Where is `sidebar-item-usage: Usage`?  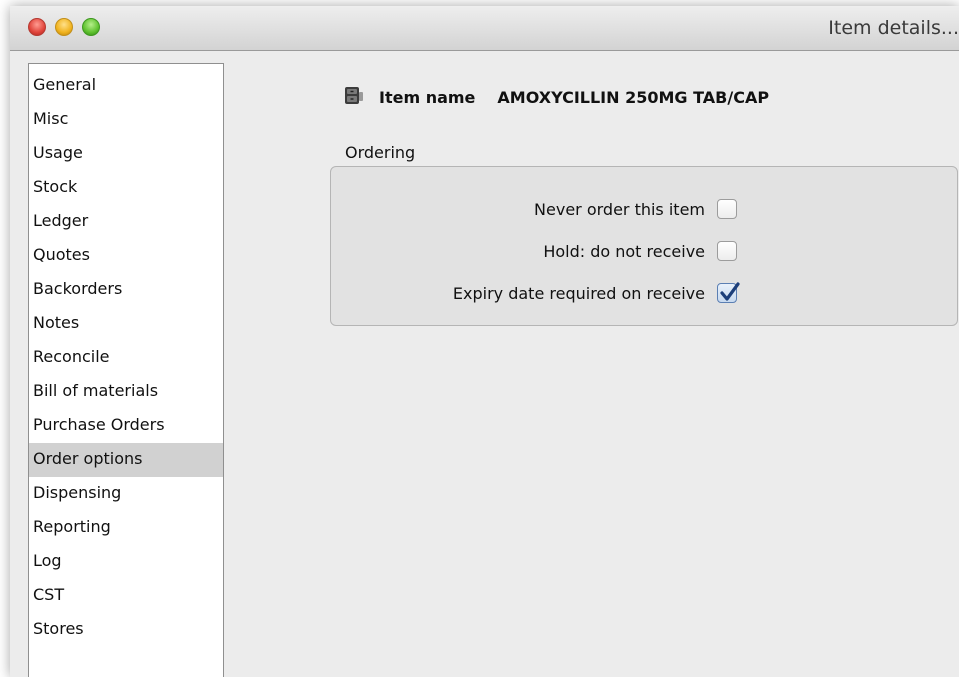
sidebar-item-usage: Usage is located at coordinates (126, 154).